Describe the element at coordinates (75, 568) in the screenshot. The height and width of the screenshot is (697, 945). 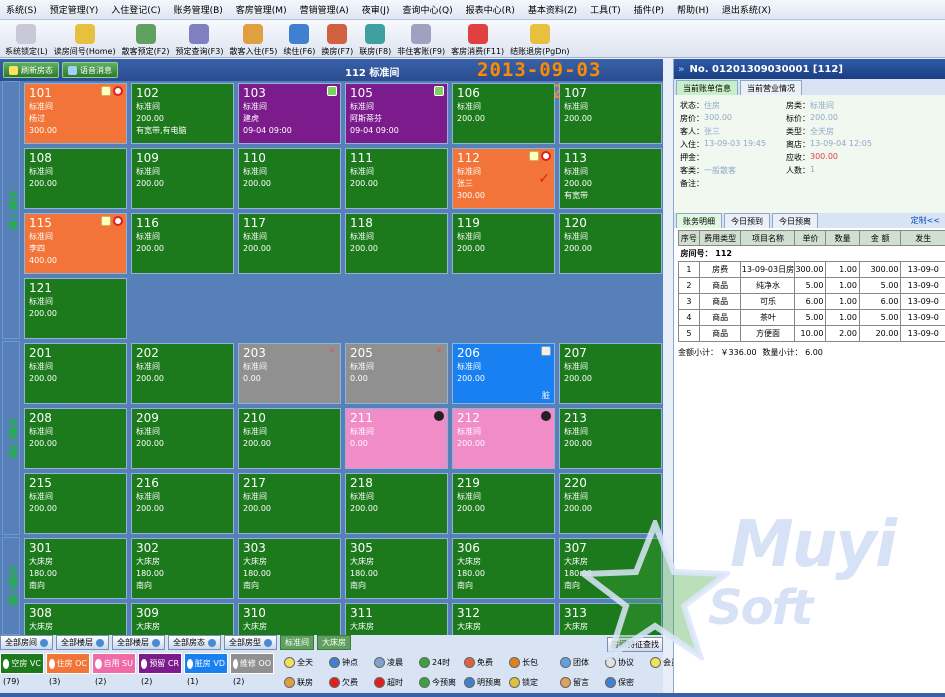
I see `room-tile-301: 301 大床房 180.00 南向` at that location.